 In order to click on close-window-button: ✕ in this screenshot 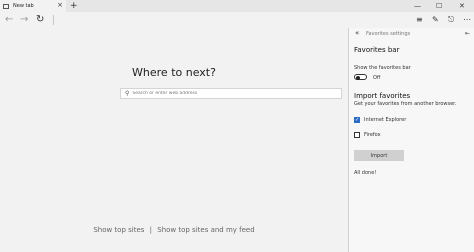, I will do `click(462, 6)`.